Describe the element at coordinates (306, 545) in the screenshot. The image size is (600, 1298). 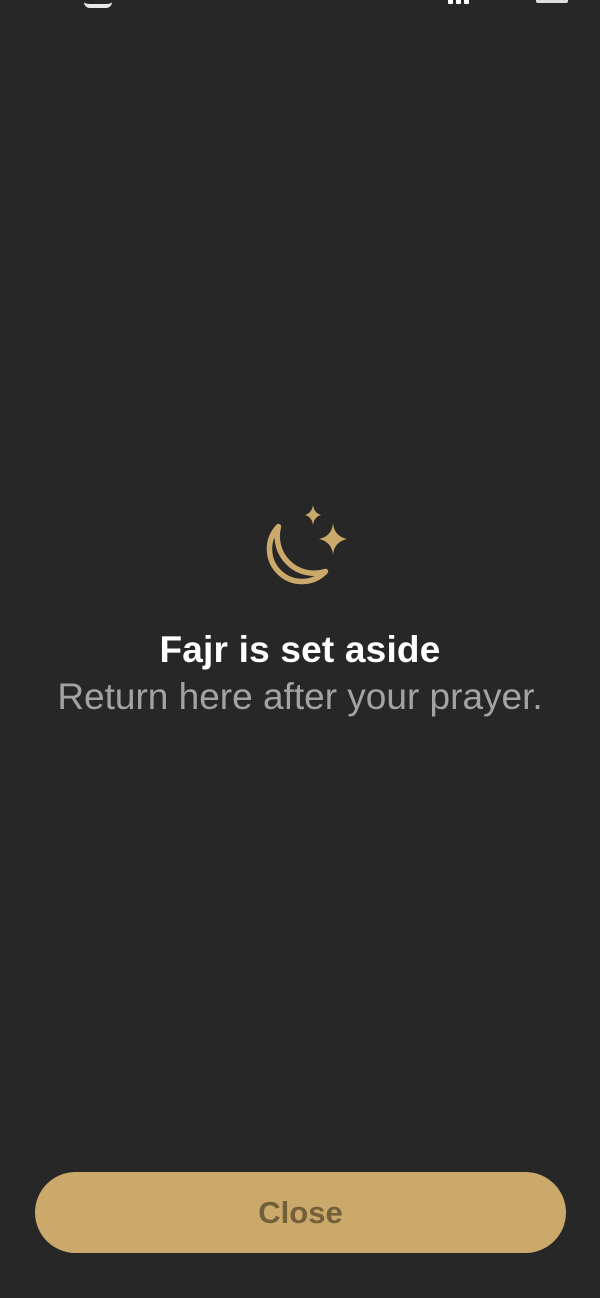
I see `crescent-moon-stars-icon` at that location.